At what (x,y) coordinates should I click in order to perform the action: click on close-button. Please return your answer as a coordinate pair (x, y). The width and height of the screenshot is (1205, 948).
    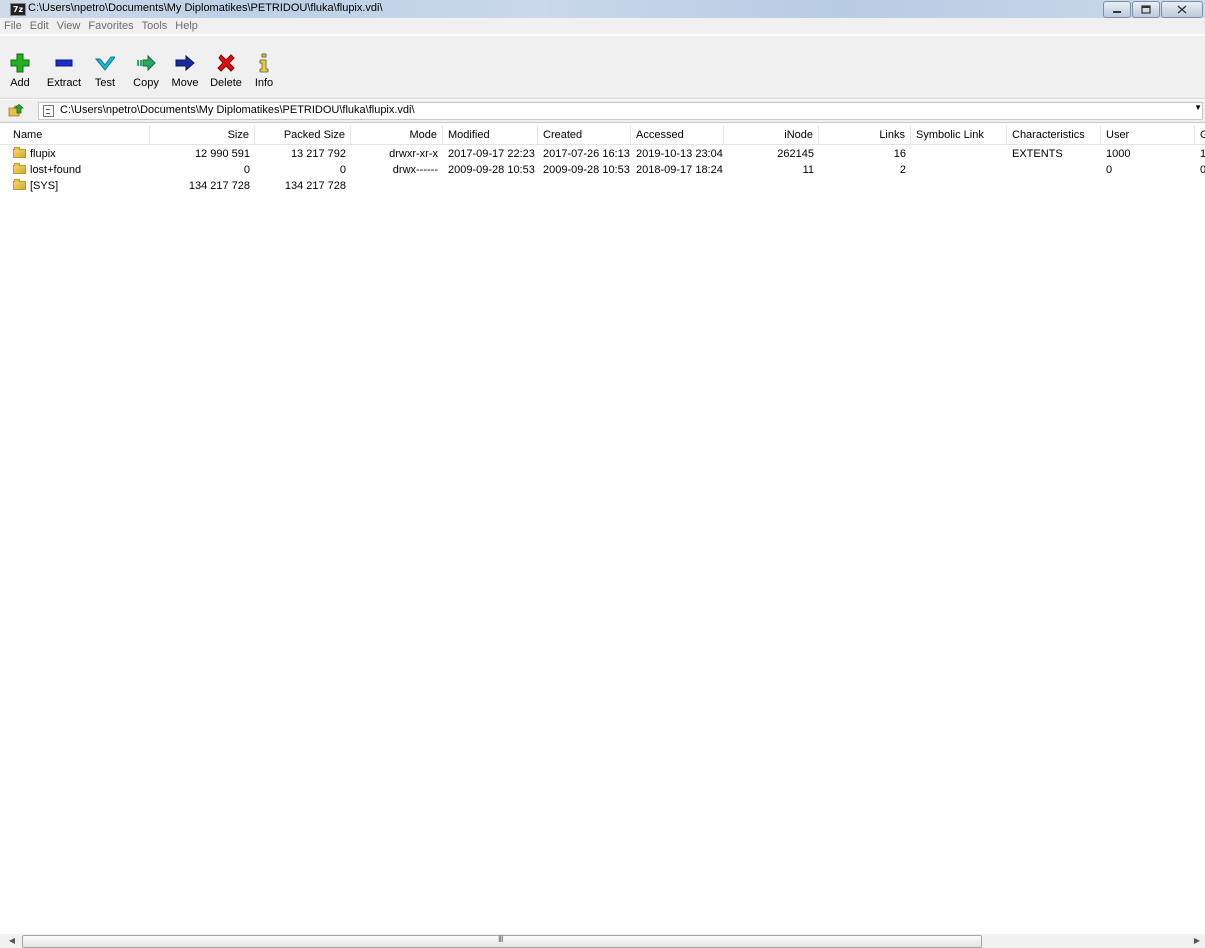
    Looking at the image, I should click on (1182, 9).